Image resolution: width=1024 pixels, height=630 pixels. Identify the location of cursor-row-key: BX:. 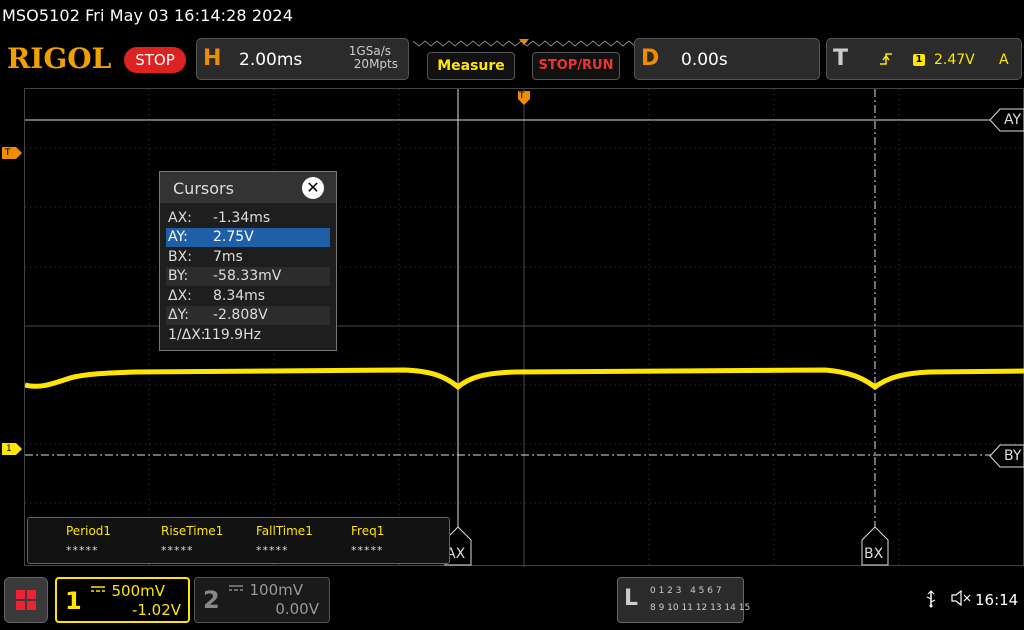
(180, 257).